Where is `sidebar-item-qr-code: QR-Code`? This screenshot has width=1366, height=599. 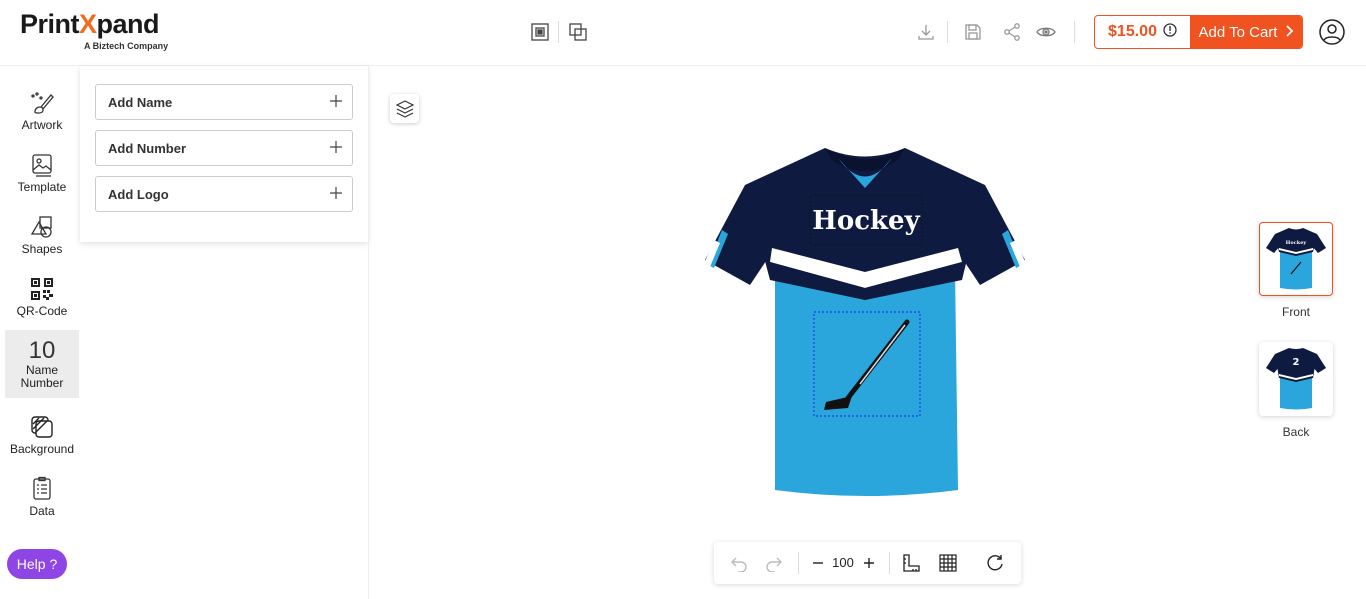 sidebar-item-qr-code: QR-Code is located at coordinates (42, 299).